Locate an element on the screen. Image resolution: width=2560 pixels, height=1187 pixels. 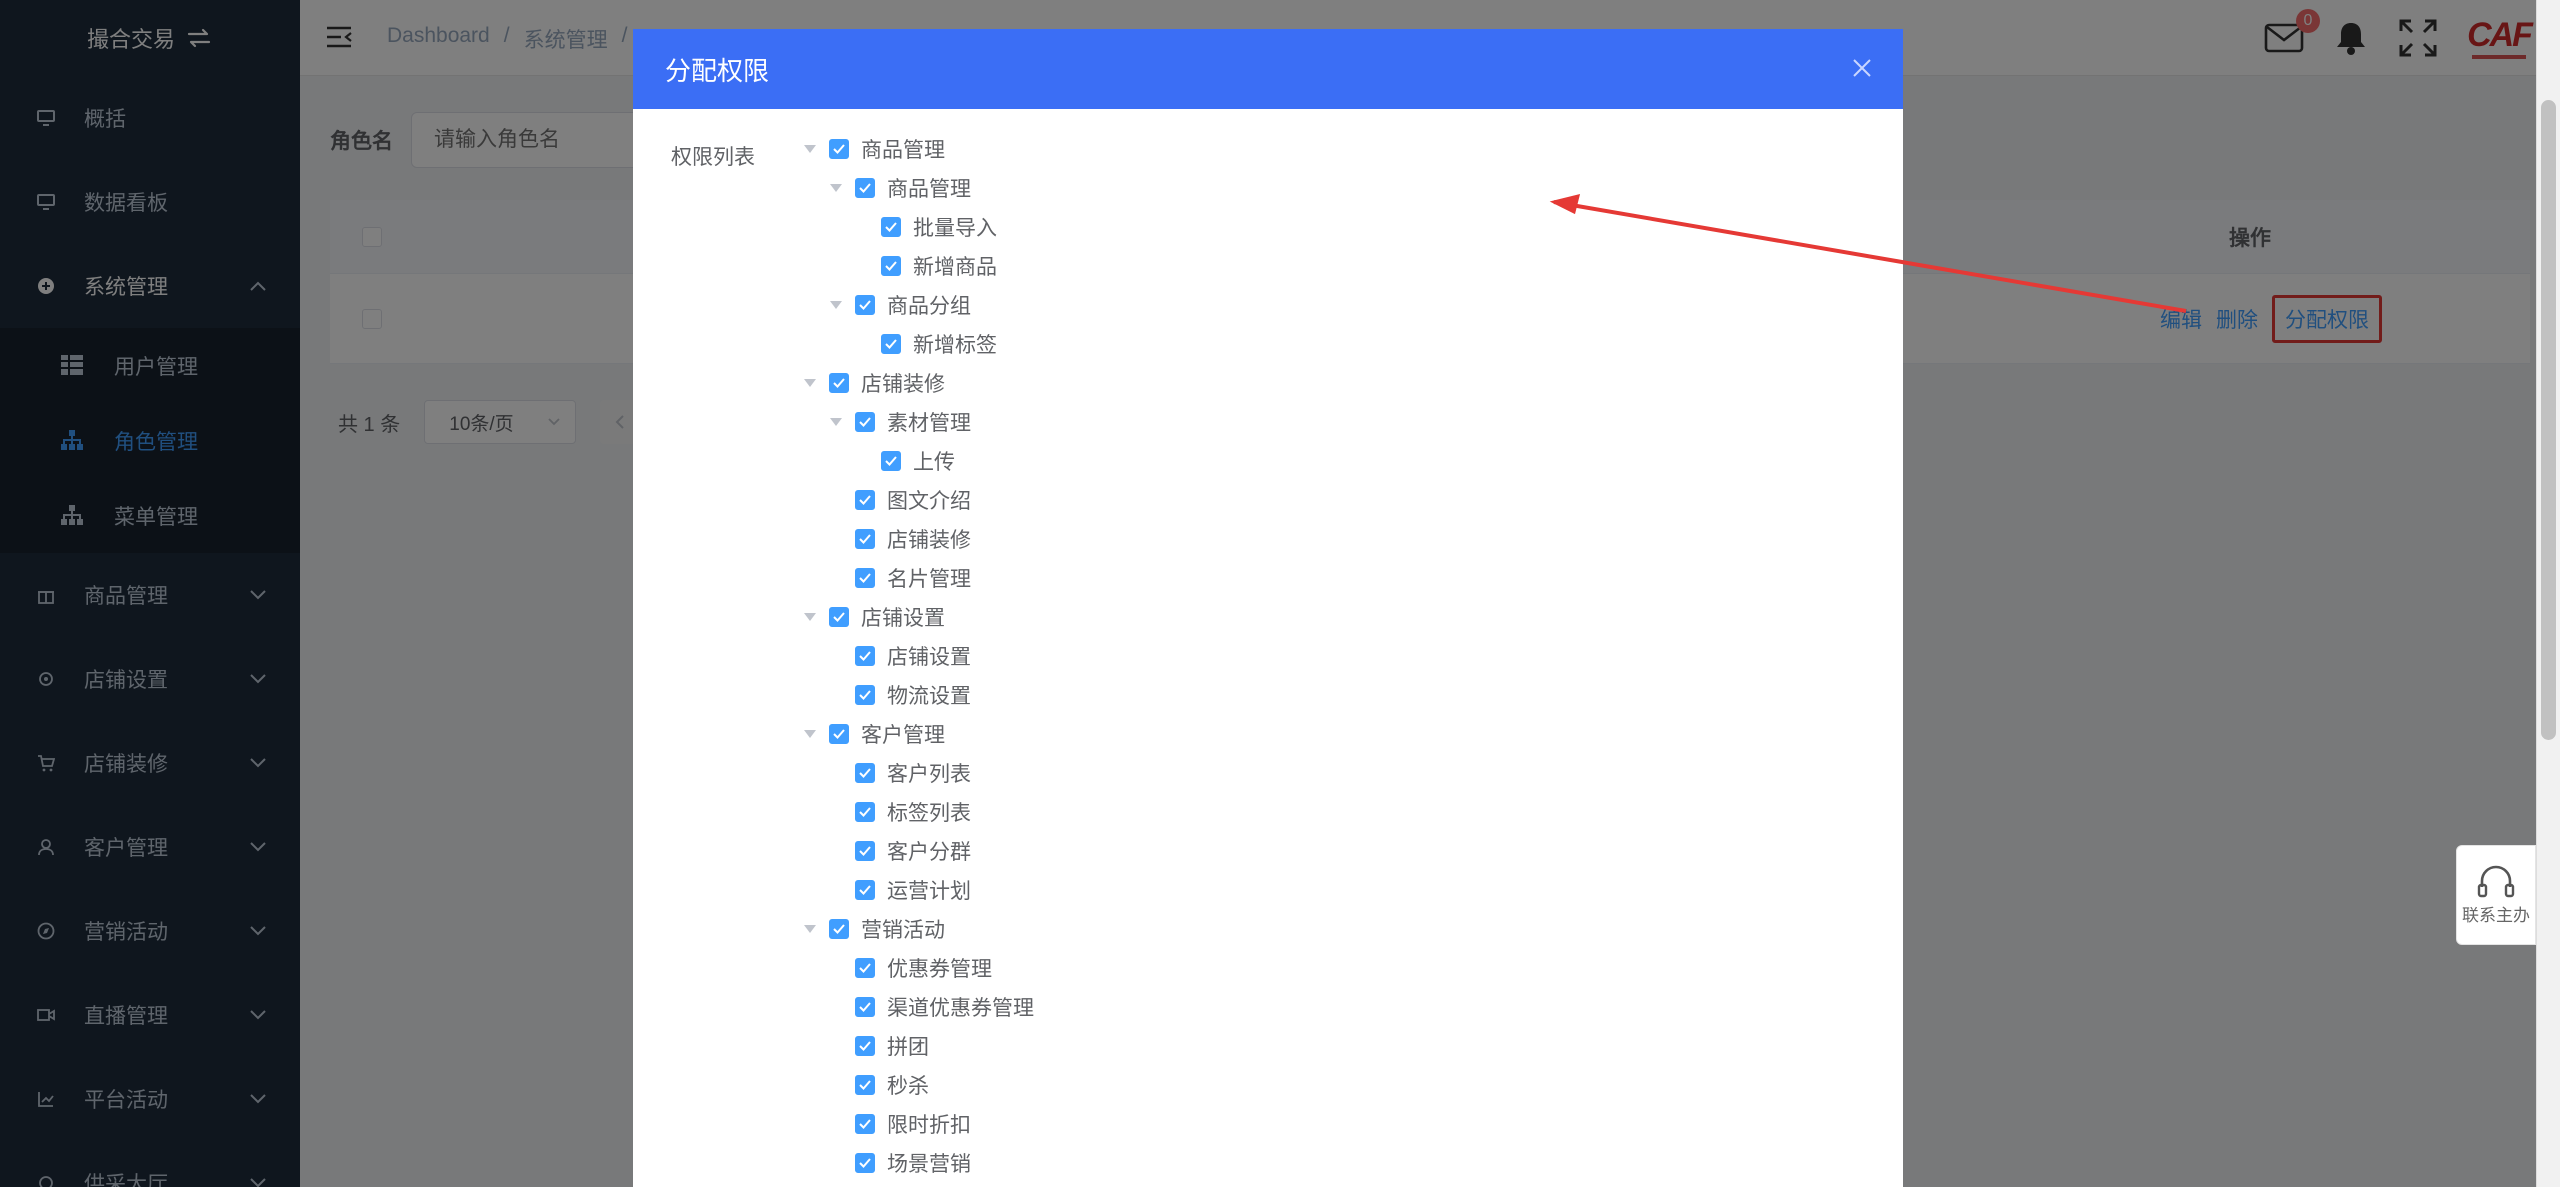
tree-node: 营销活动 is located at coordinates (918, 928).